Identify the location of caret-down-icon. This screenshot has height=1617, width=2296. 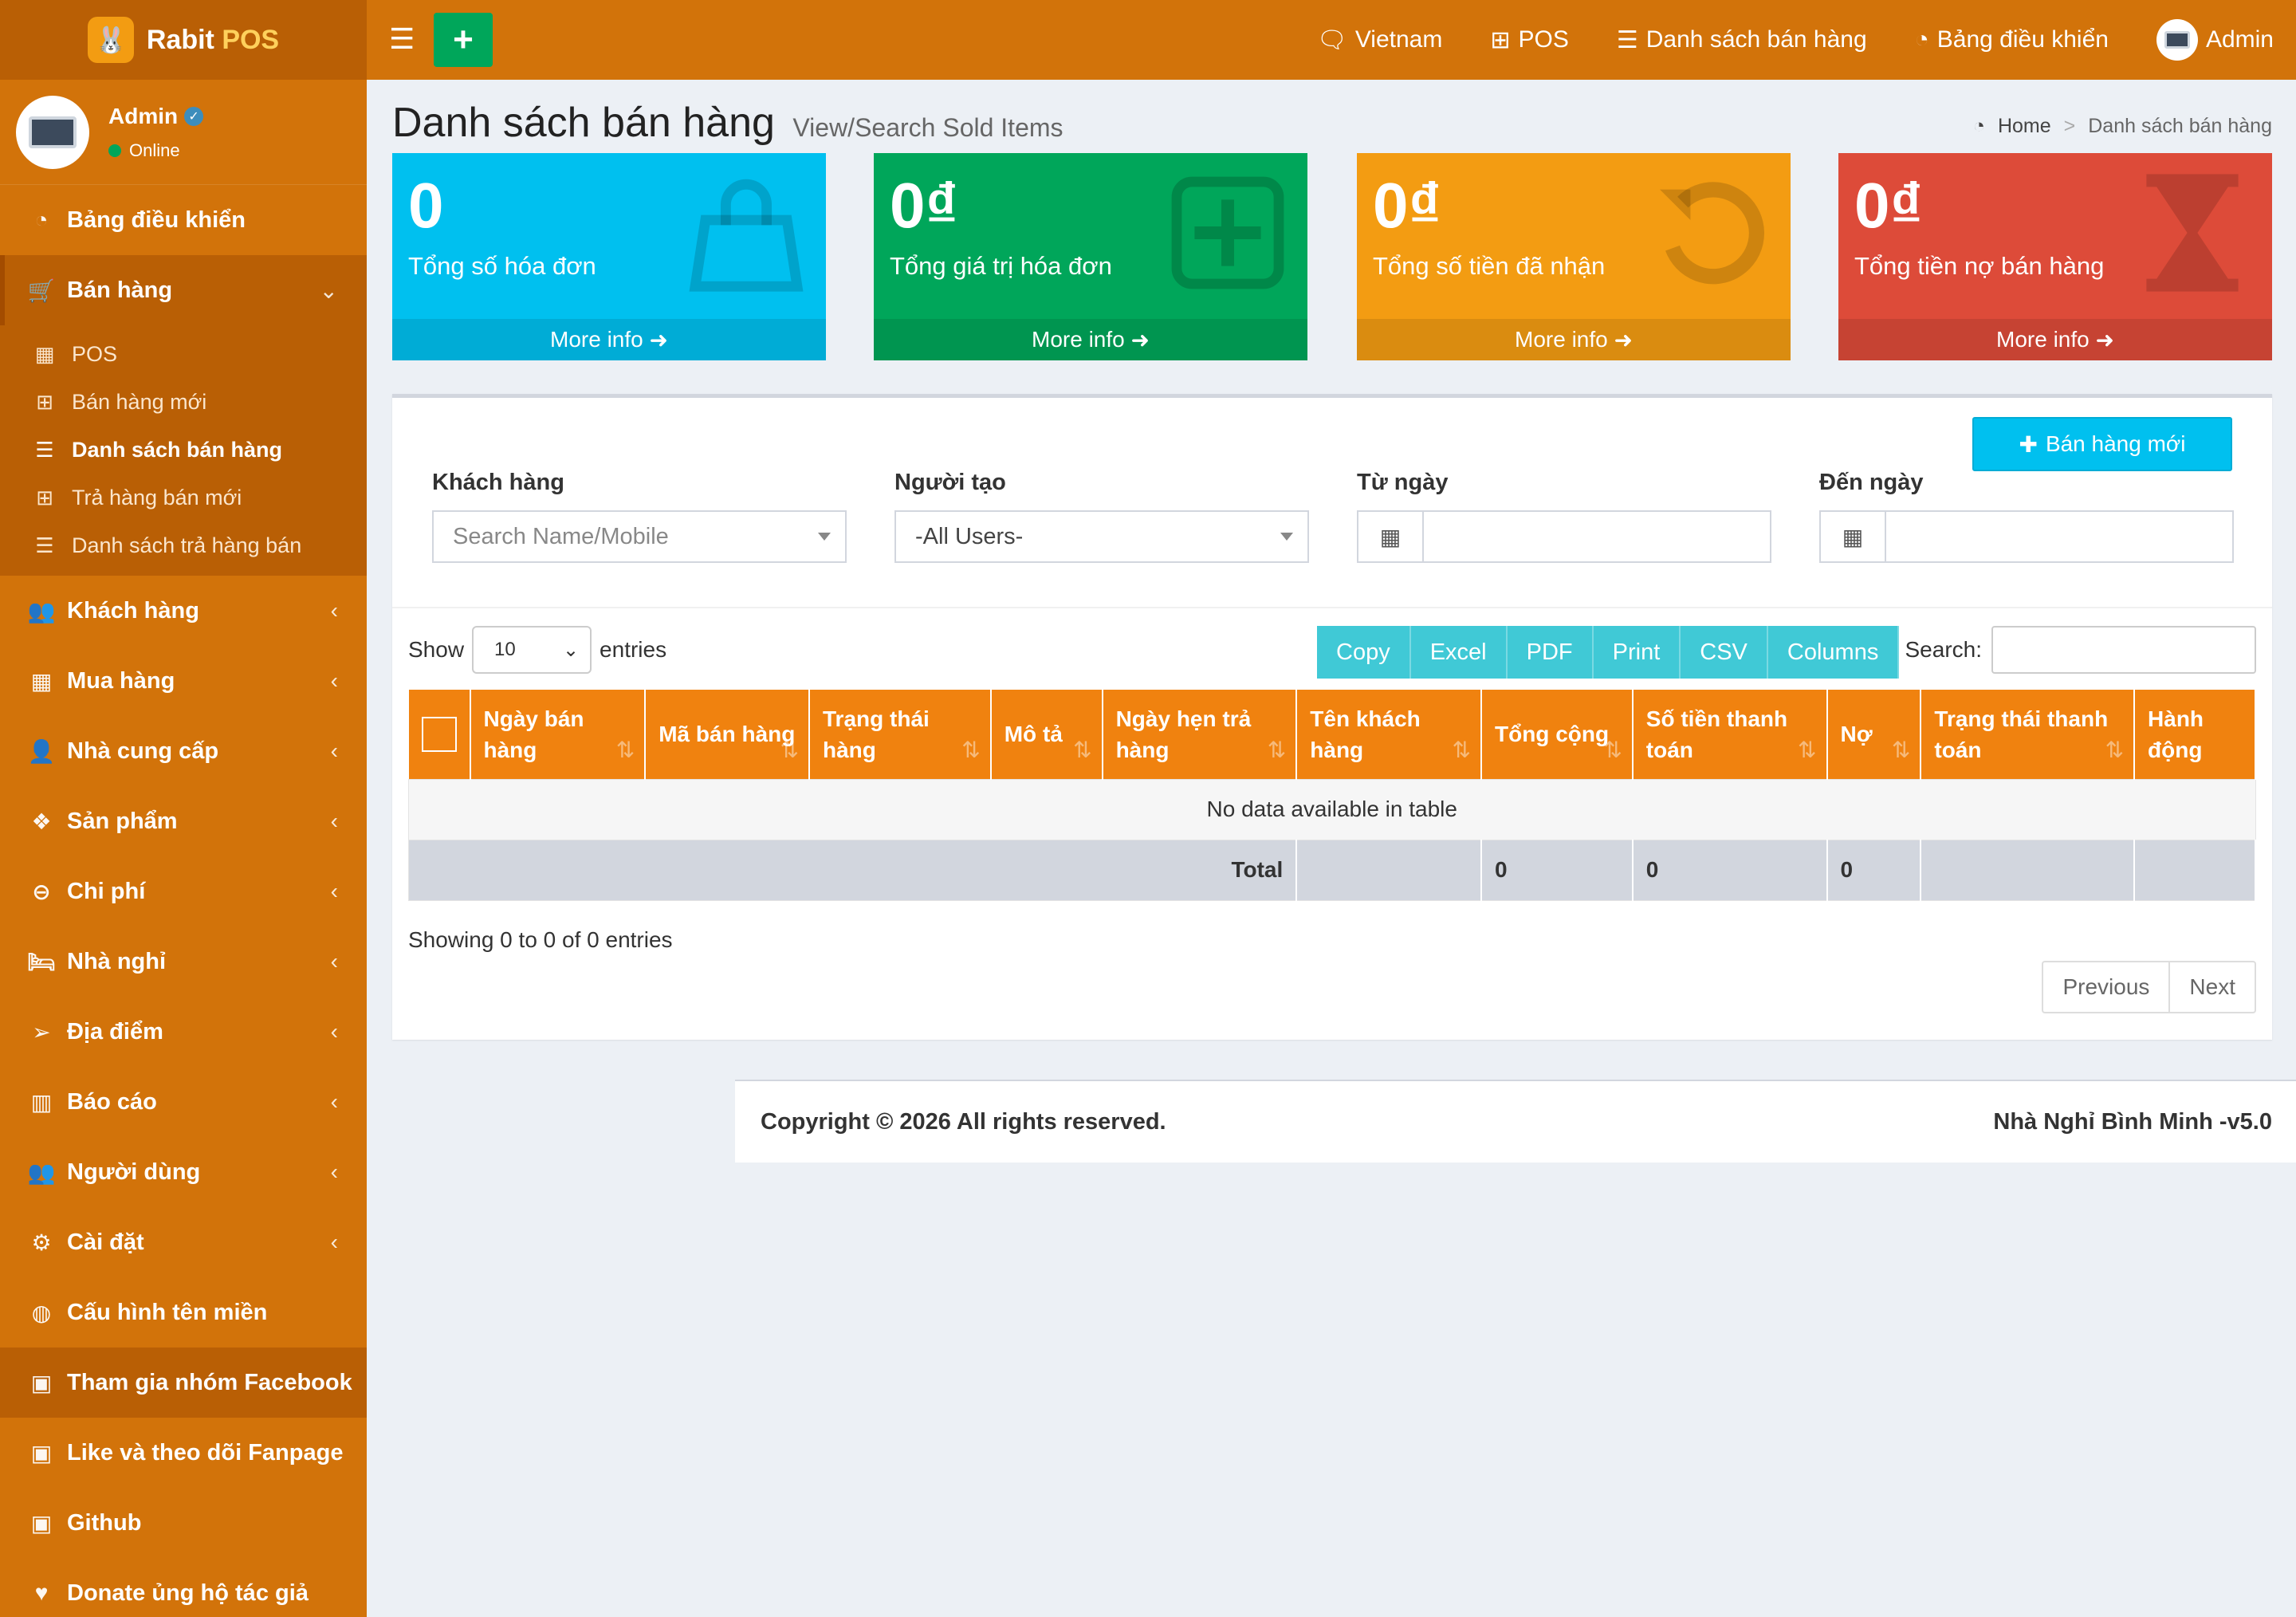
(824, 537).